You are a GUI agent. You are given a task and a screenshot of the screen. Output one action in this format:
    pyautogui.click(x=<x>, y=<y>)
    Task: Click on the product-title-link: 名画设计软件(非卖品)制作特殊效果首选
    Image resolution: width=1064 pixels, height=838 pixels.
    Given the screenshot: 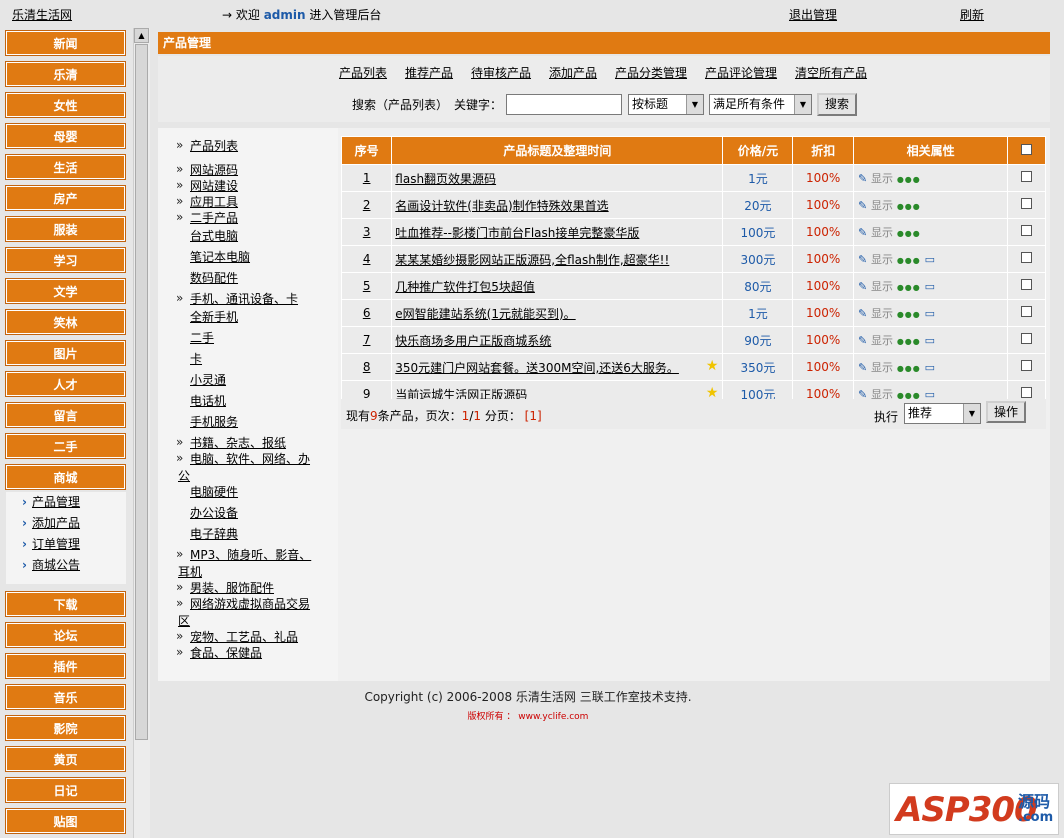 What is the action you would take?
    pyautogui.click(x=501, y=206)
    